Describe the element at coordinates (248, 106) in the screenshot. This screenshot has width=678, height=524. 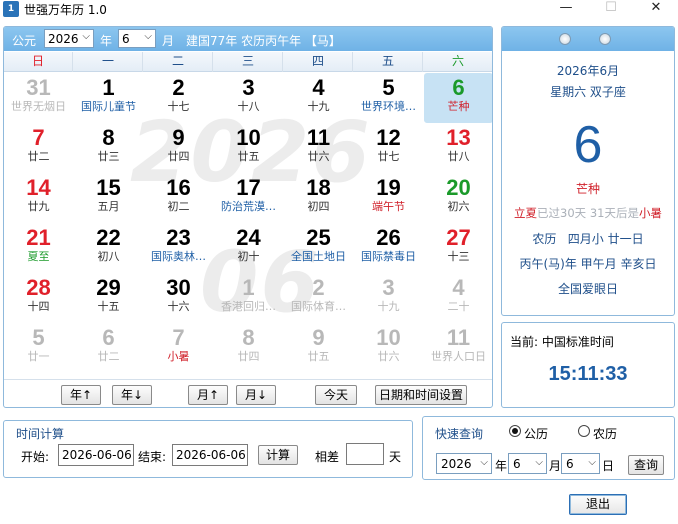
I see `day-lunar-label: 十八` at that location.